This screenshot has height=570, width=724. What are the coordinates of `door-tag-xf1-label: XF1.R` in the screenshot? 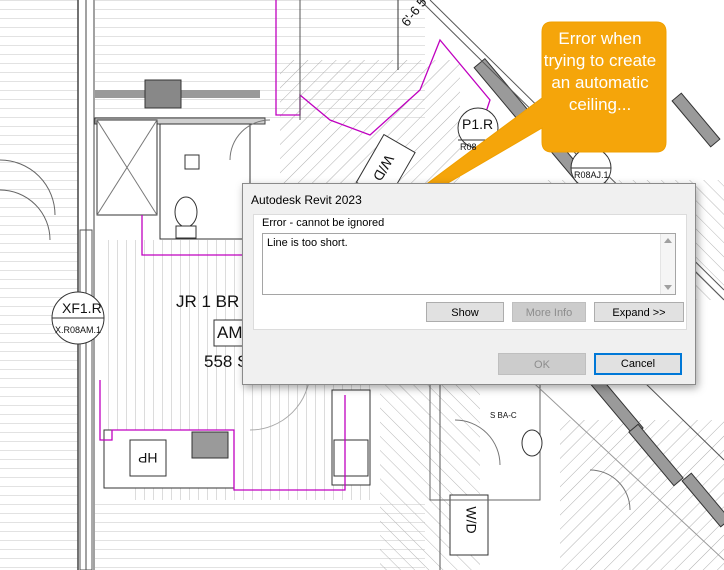 It's located at (82, 308).